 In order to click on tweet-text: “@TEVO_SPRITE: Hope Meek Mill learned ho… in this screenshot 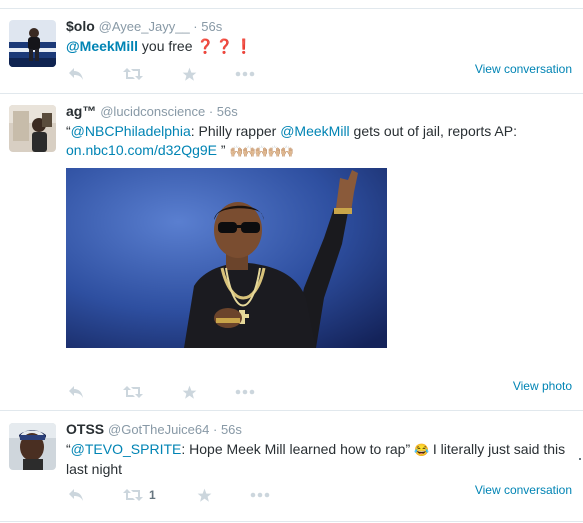, I will do `click(318, 459)`.